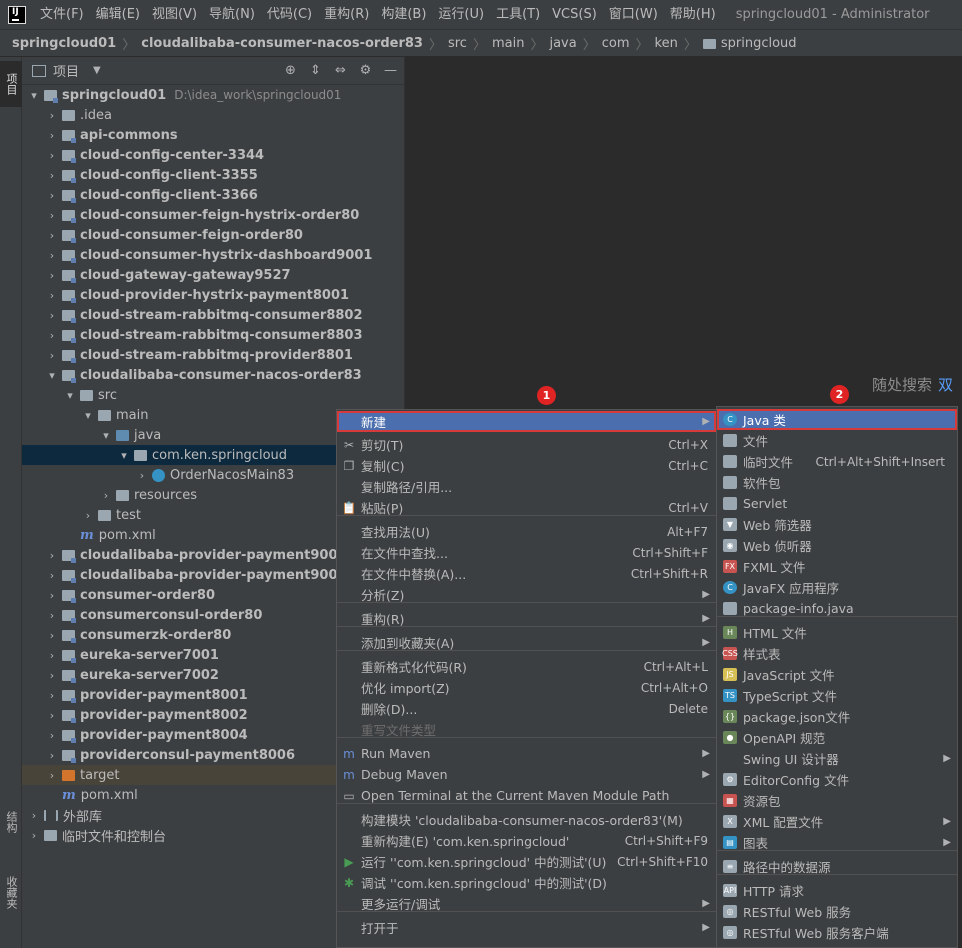 The width and height of the screenshot is (962, 948). I want to click on project-tool-tab: 项目, so click(11, 84).